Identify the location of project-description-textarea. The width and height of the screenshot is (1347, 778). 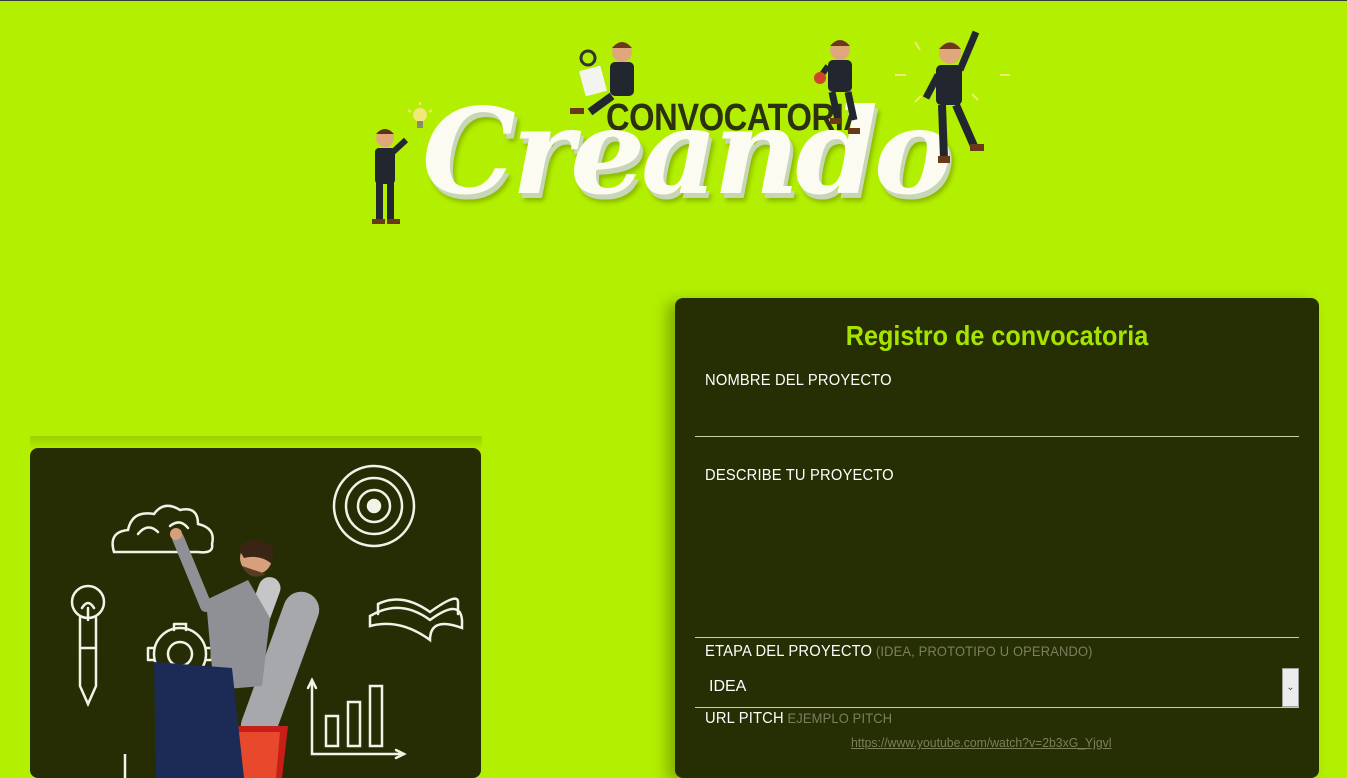
(997, 565).